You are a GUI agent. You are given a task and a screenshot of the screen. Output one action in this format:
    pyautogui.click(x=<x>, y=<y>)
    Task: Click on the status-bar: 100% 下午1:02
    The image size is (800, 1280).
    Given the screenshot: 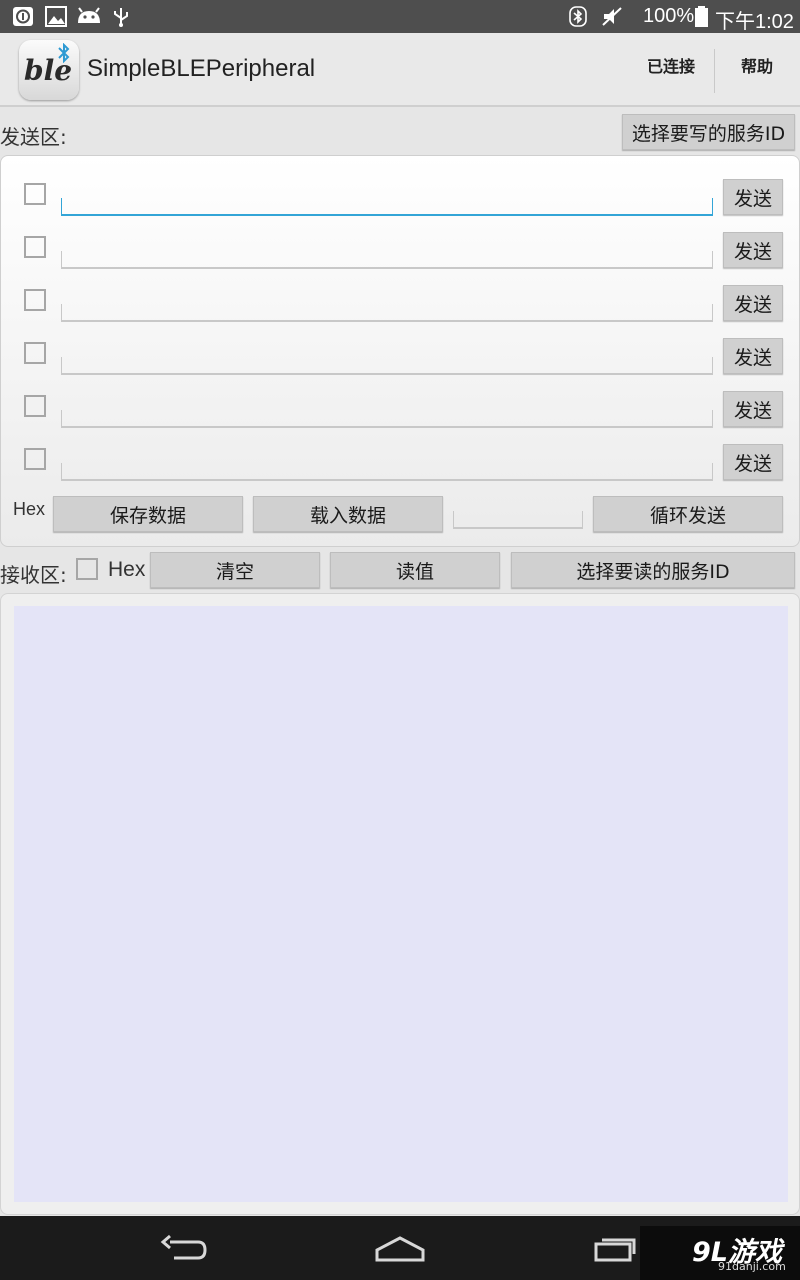 What is the action you would take?
    pyautogui.click(x=400, y=16)
    